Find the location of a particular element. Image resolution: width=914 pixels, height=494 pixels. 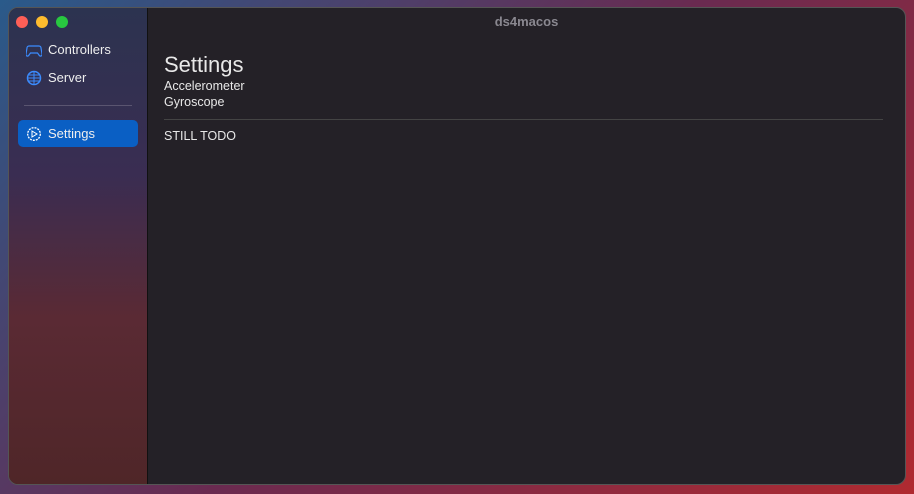

sidebar-item-server: Server is located at coordinates (78, 77).